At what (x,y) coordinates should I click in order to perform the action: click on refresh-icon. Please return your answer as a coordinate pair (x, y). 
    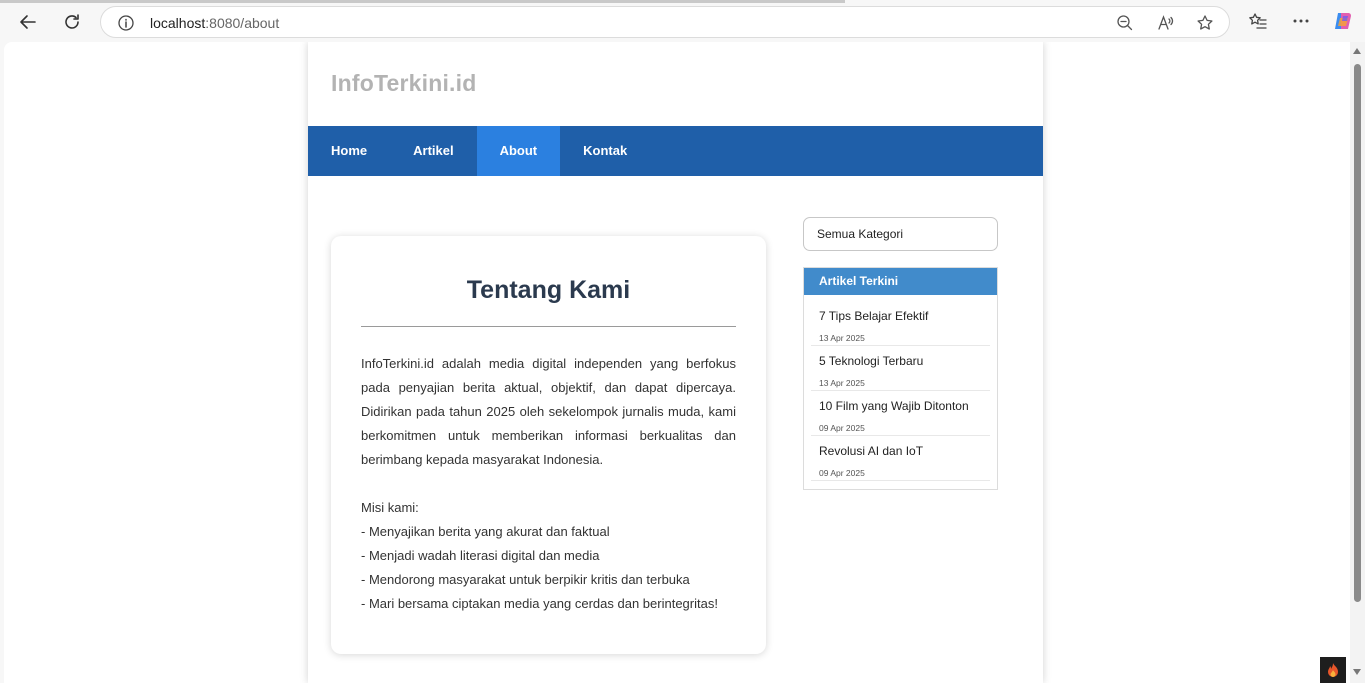
    Looking at the image, I should click on (72, 21).